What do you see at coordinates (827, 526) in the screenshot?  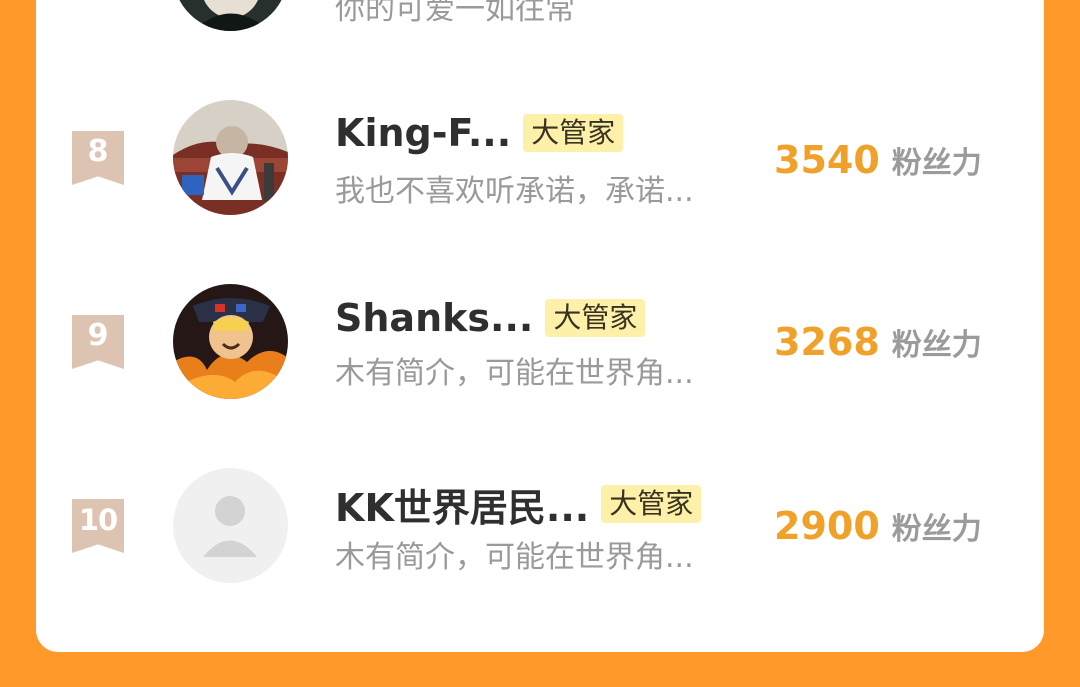 I see `fan-score-value: 2900` at bounding box center [827, 526].